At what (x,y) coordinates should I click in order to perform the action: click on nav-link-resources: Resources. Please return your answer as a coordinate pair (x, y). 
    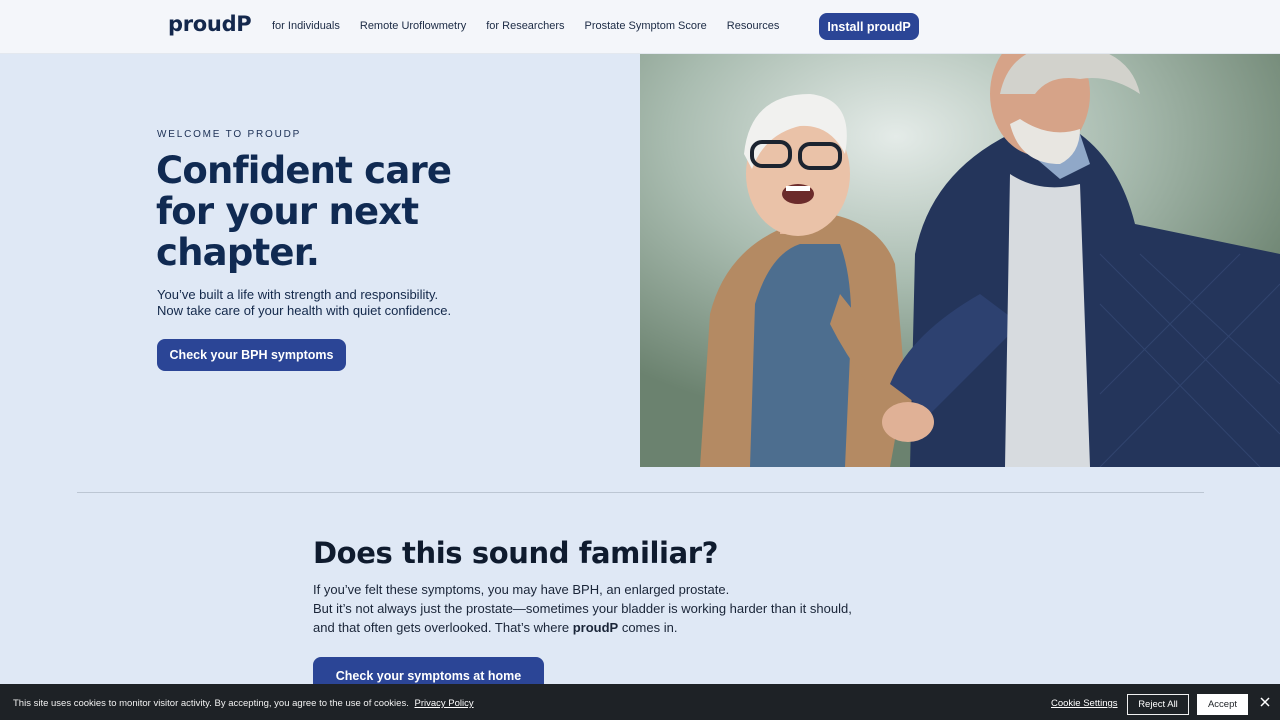
    Looking at the image, I should click on (753, 26).